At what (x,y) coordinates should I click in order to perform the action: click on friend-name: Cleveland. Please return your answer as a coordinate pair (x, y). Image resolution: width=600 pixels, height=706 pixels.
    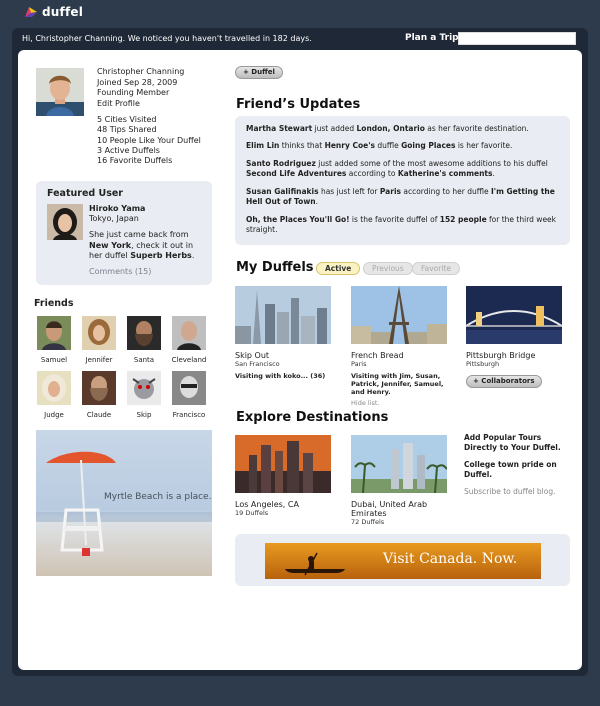
    Looking at the image, I should click on (189, 360).